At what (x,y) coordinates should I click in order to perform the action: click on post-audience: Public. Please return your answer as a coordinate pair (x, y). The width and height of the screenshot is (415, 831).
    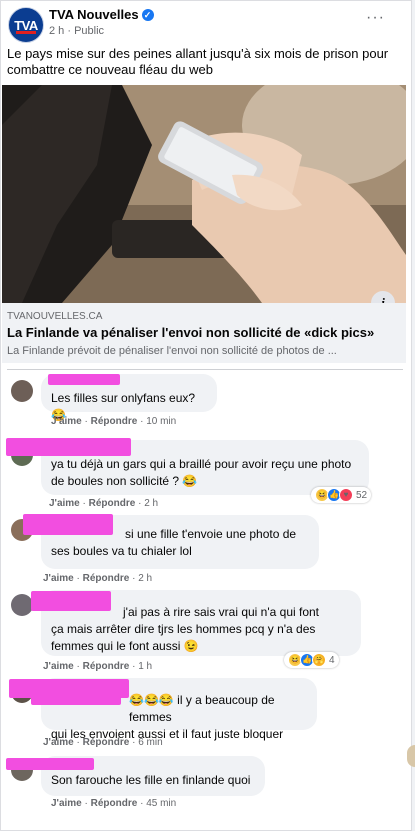
    Looking at the image, I should click on (89, 31).